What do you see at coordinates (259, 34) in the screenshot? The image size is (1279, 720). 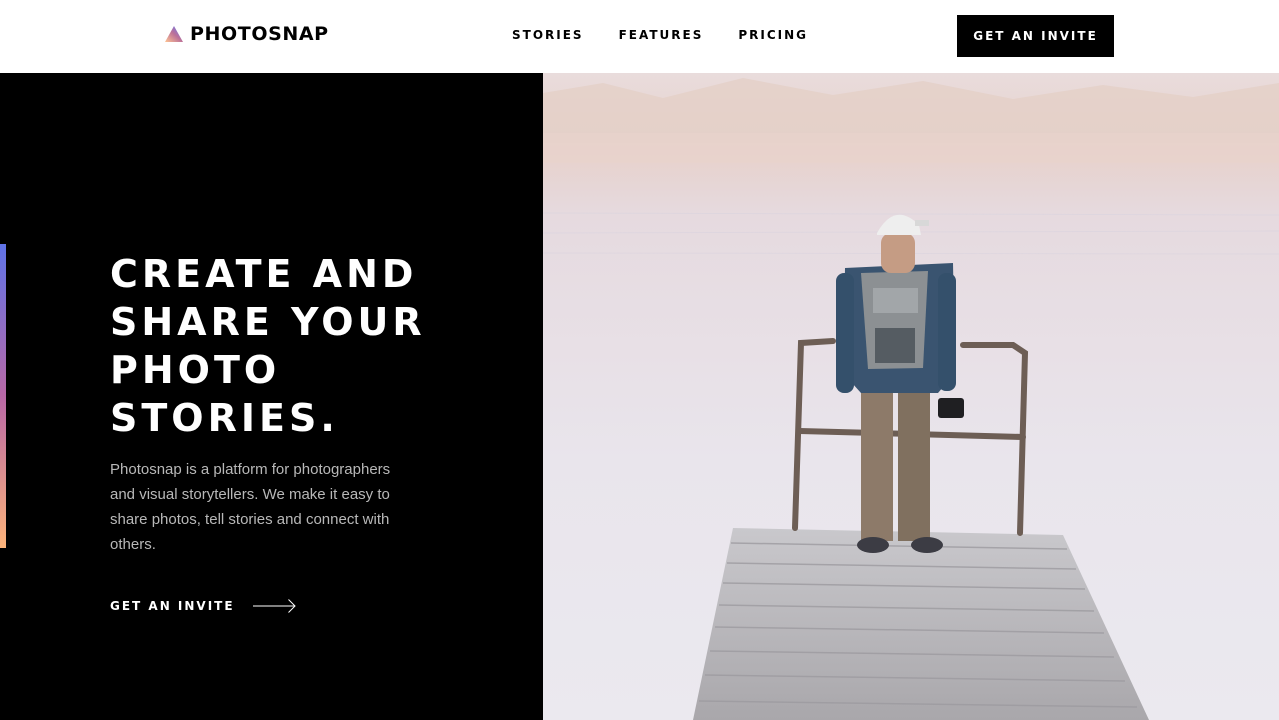 I see `brand-name: PHOTOSNAP` at bounding box center [259, 34].